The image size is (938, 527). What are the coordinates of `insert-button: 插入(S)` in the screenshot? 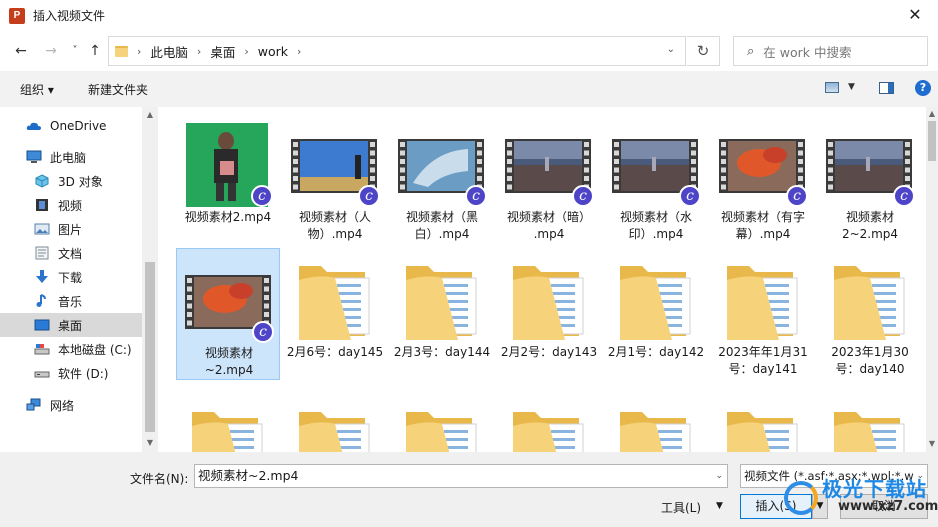 It's located at (776, 506).